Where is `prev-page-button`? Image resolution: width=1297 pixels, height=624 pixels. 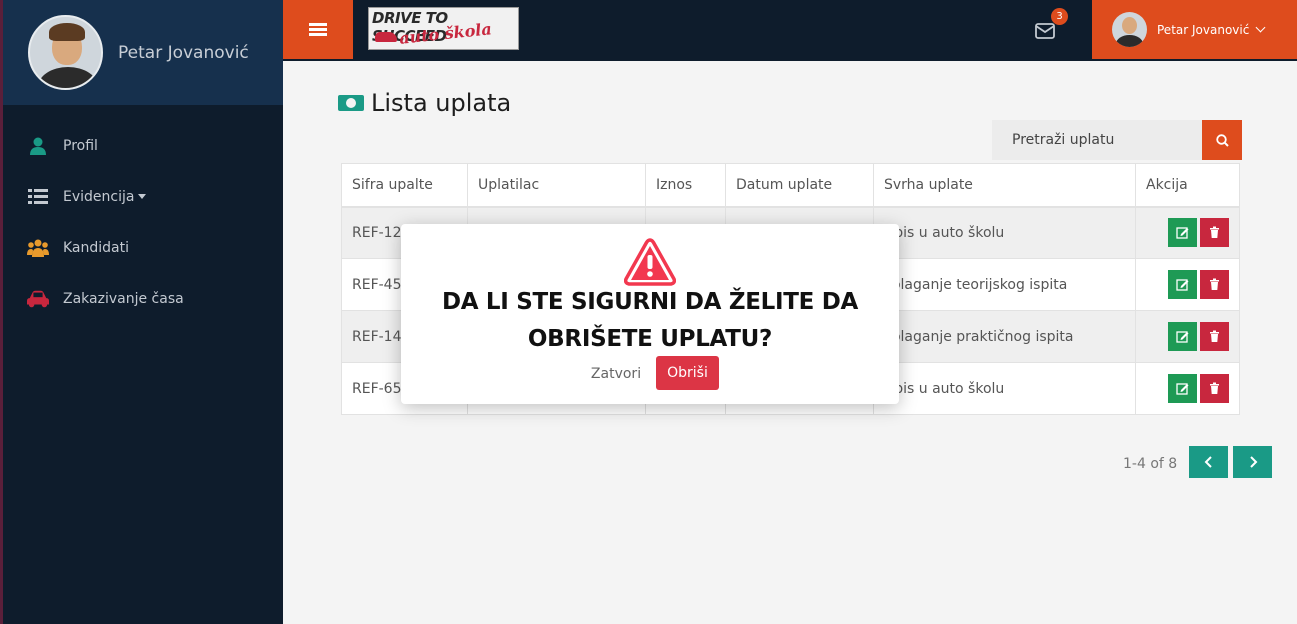 prev-page-button is located at coordinates (1208, 462).